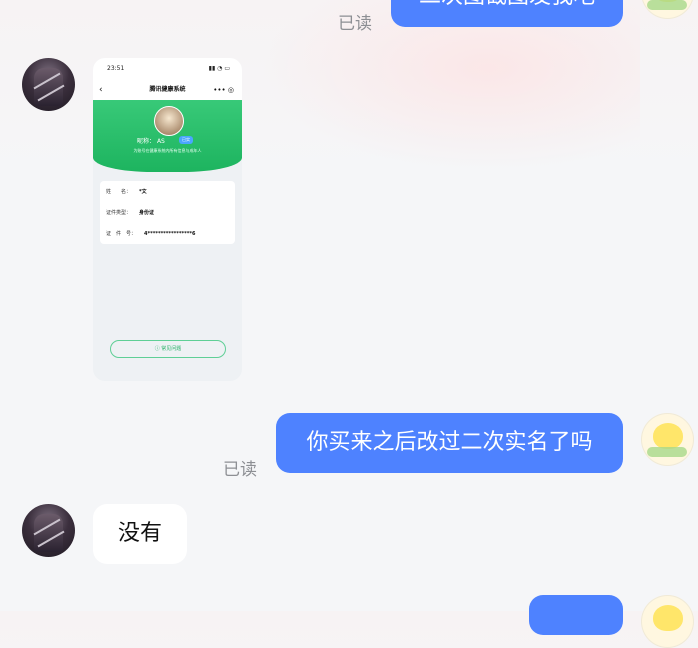  Describe the element at coordinates (146, 141) in the screenshot. I see `nickname-label: 昵称：` at that location.